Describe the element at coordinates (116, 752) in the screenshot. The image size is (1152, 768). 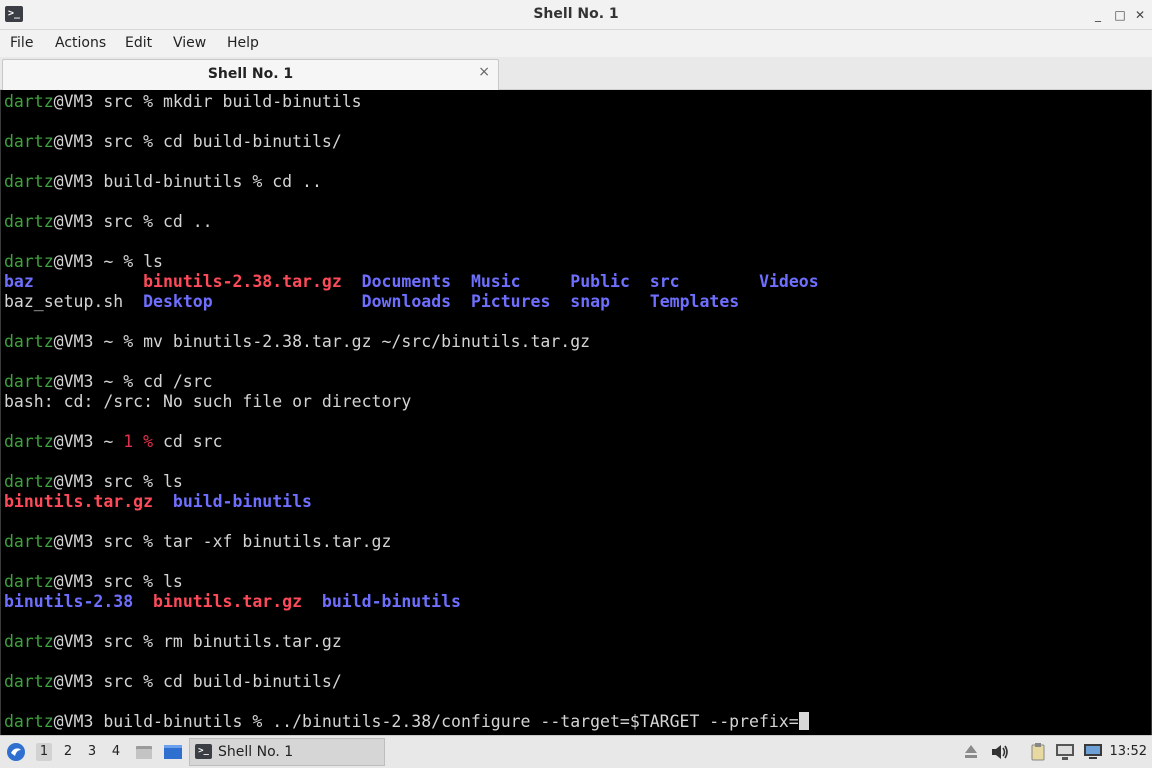
I see `workspace-4: 4` at that location.